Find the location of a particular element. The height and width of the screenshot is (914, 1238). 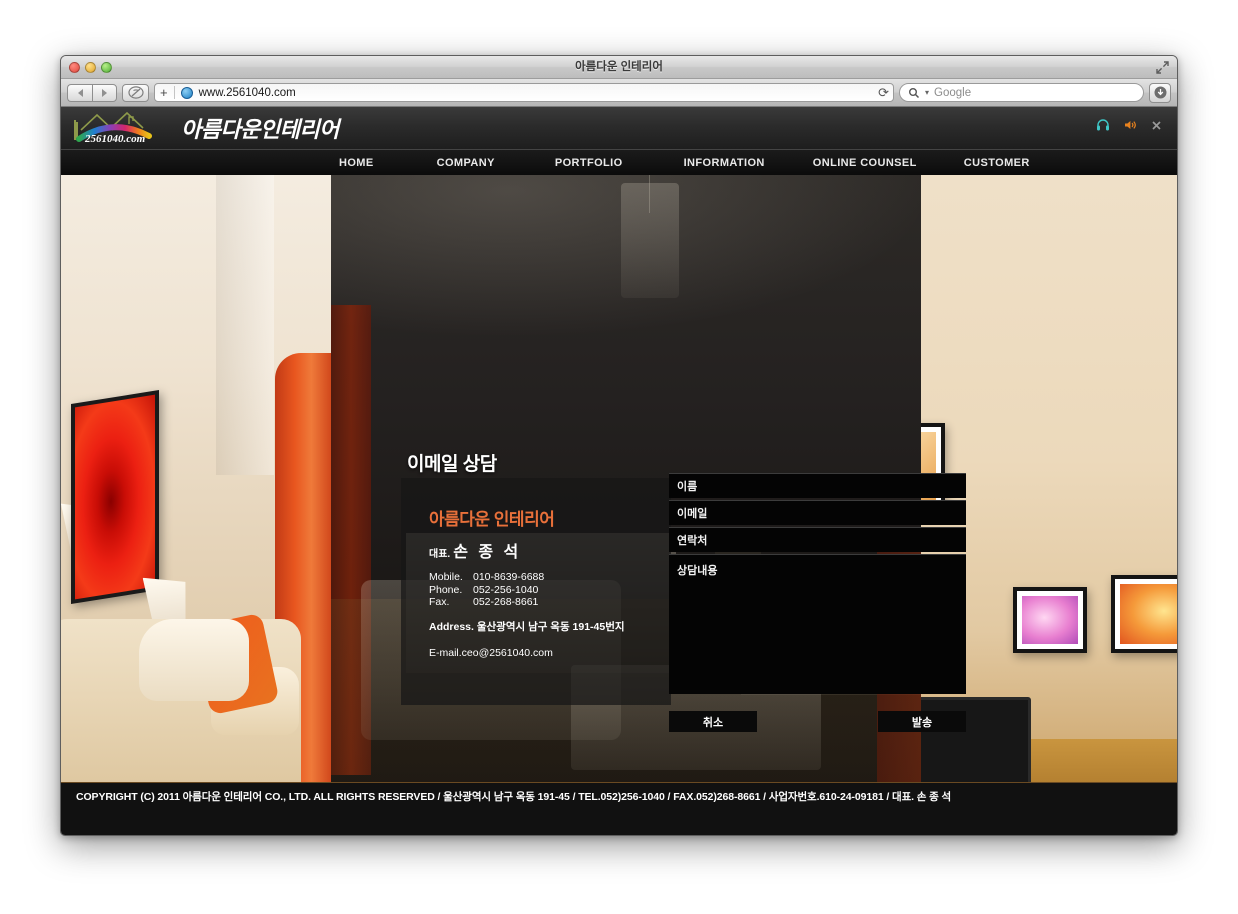

header-icon-group is located at coordinates (1129, 125).